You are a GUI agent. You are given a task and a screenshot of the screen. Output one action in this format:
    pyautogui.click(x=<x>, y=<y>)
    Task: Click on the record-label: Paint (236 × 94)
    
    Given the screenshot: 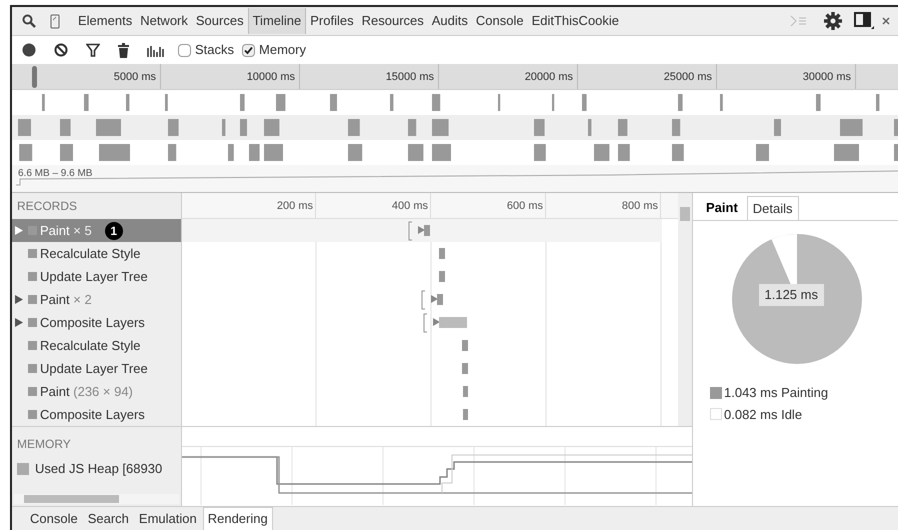 What is the action you would take?
    pyautogui.click(x=86, y=391)
    